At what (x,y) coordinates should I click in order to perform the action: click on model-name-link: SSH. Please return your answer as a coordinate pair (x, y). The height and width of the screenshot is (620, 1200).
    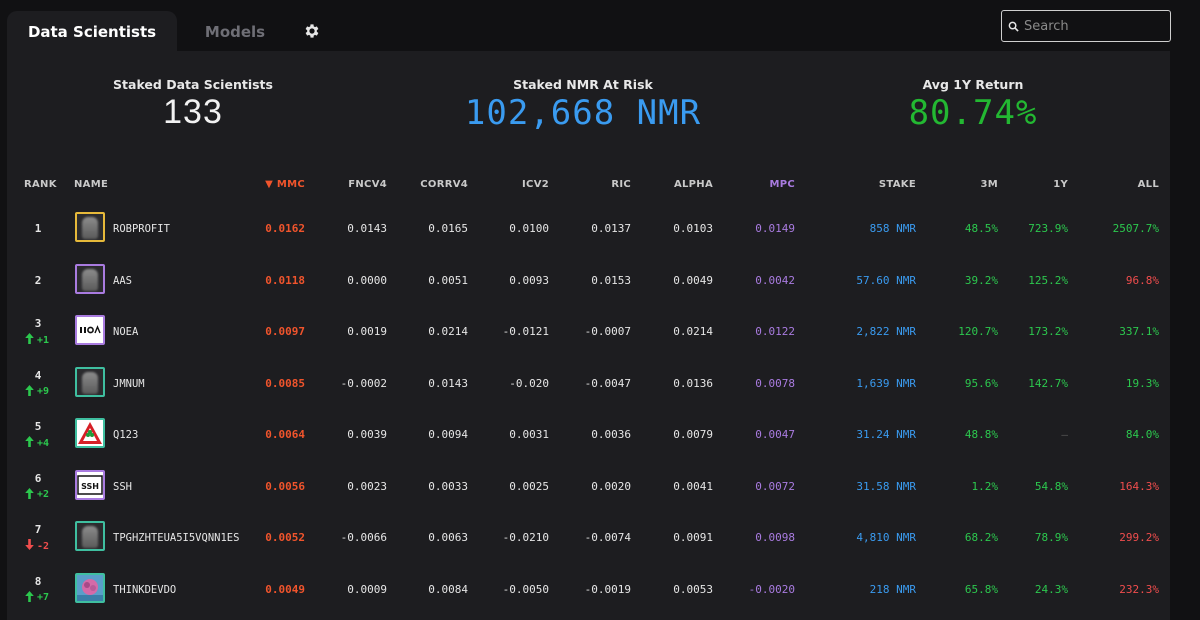
    Looking at the image, I should click on (122, 487).